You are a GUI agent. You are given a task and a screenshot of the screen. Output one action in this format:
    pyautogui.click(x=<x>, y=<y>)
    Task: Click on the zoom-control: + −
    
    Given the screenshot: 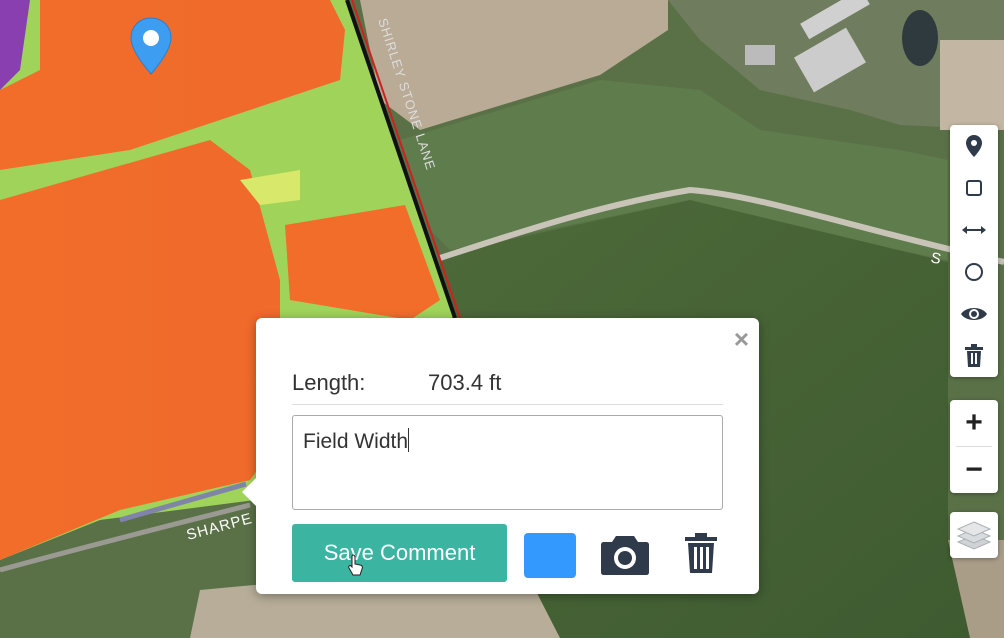 What is the action you would take?
    pyautogui.click(x=974, y=446)
    